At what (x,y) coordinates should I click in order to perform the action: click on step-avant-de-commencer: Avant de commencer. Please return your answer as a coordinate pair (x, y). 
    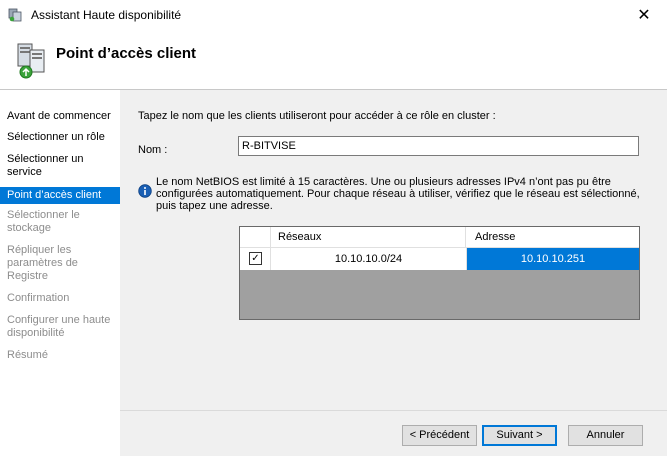
    Looking at the image, I should click on (61, 116).